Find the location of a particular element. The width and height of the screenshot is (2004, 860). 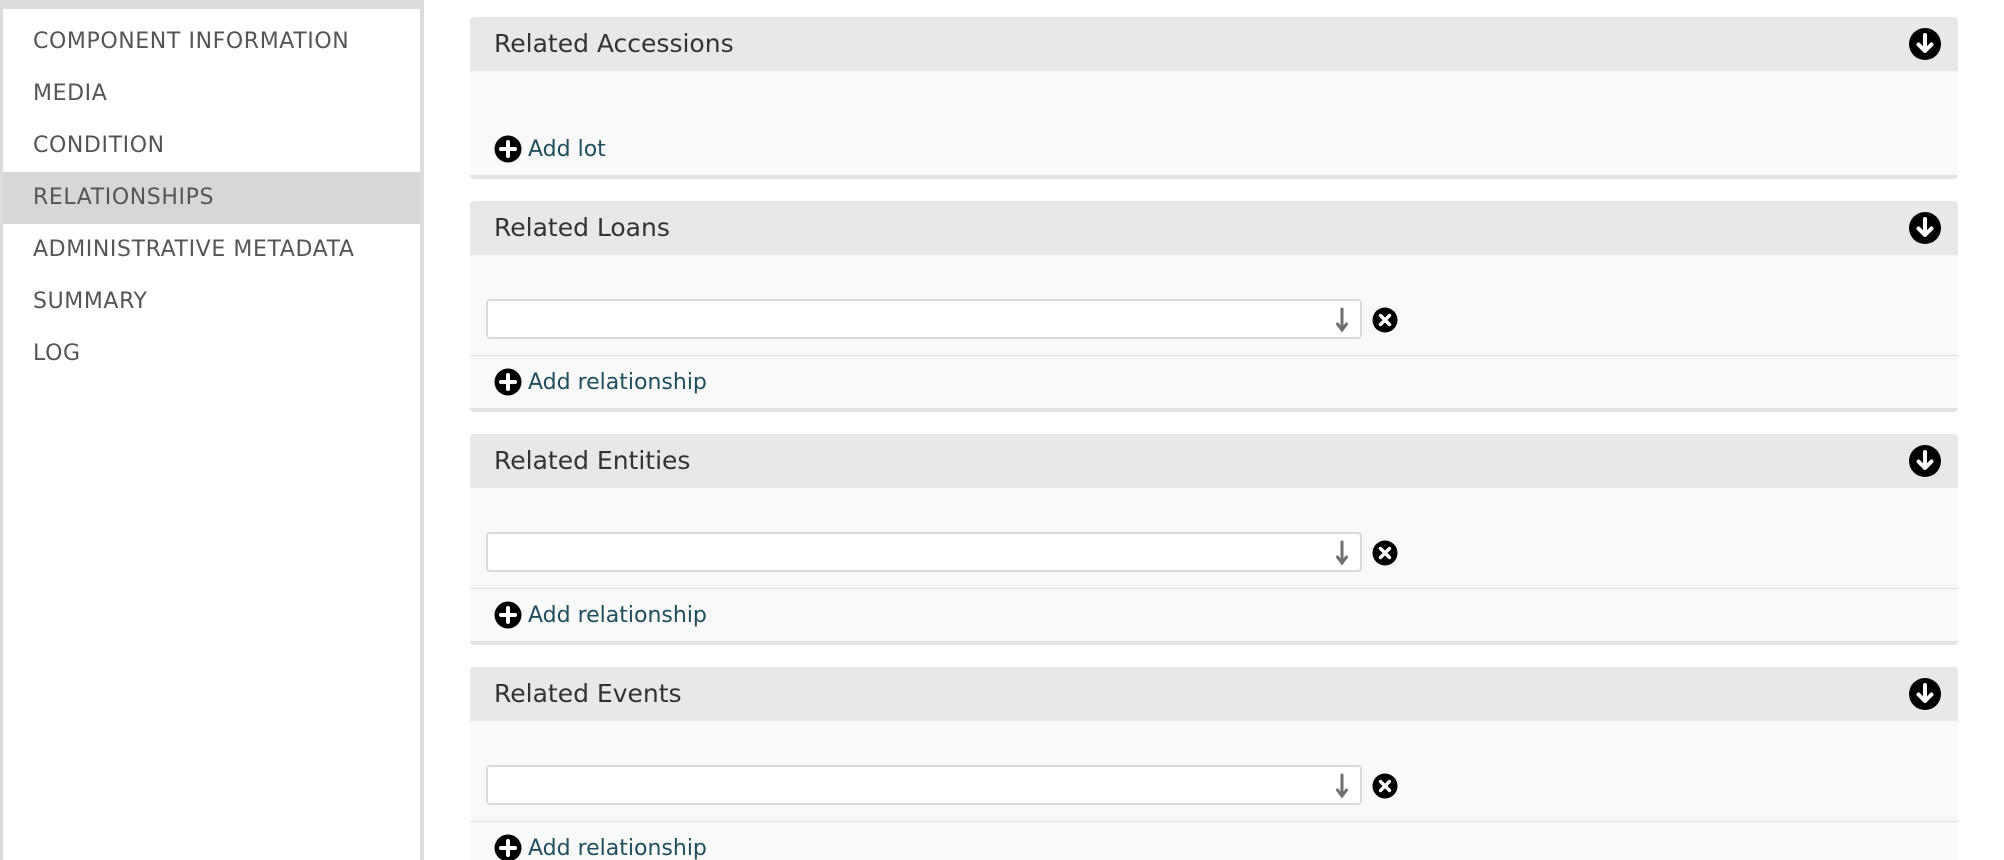

sidebar-item-condition: CONDITION is located at coordinates (211, 146).